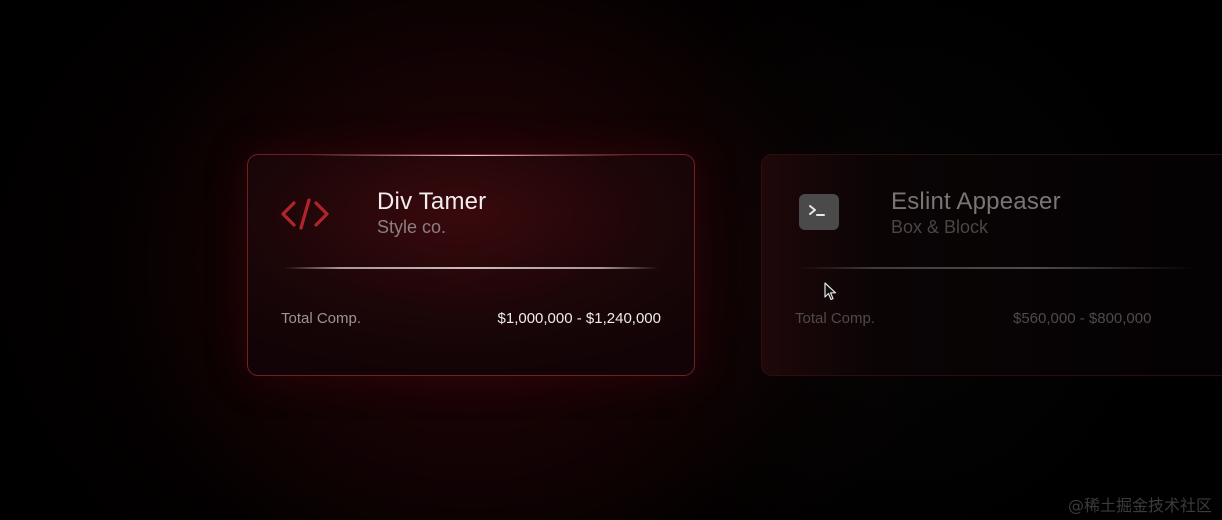  Describe the element at coordinates (976, 201) in the screenshot. I see `job-title: Eslint Appeaser` at that location.